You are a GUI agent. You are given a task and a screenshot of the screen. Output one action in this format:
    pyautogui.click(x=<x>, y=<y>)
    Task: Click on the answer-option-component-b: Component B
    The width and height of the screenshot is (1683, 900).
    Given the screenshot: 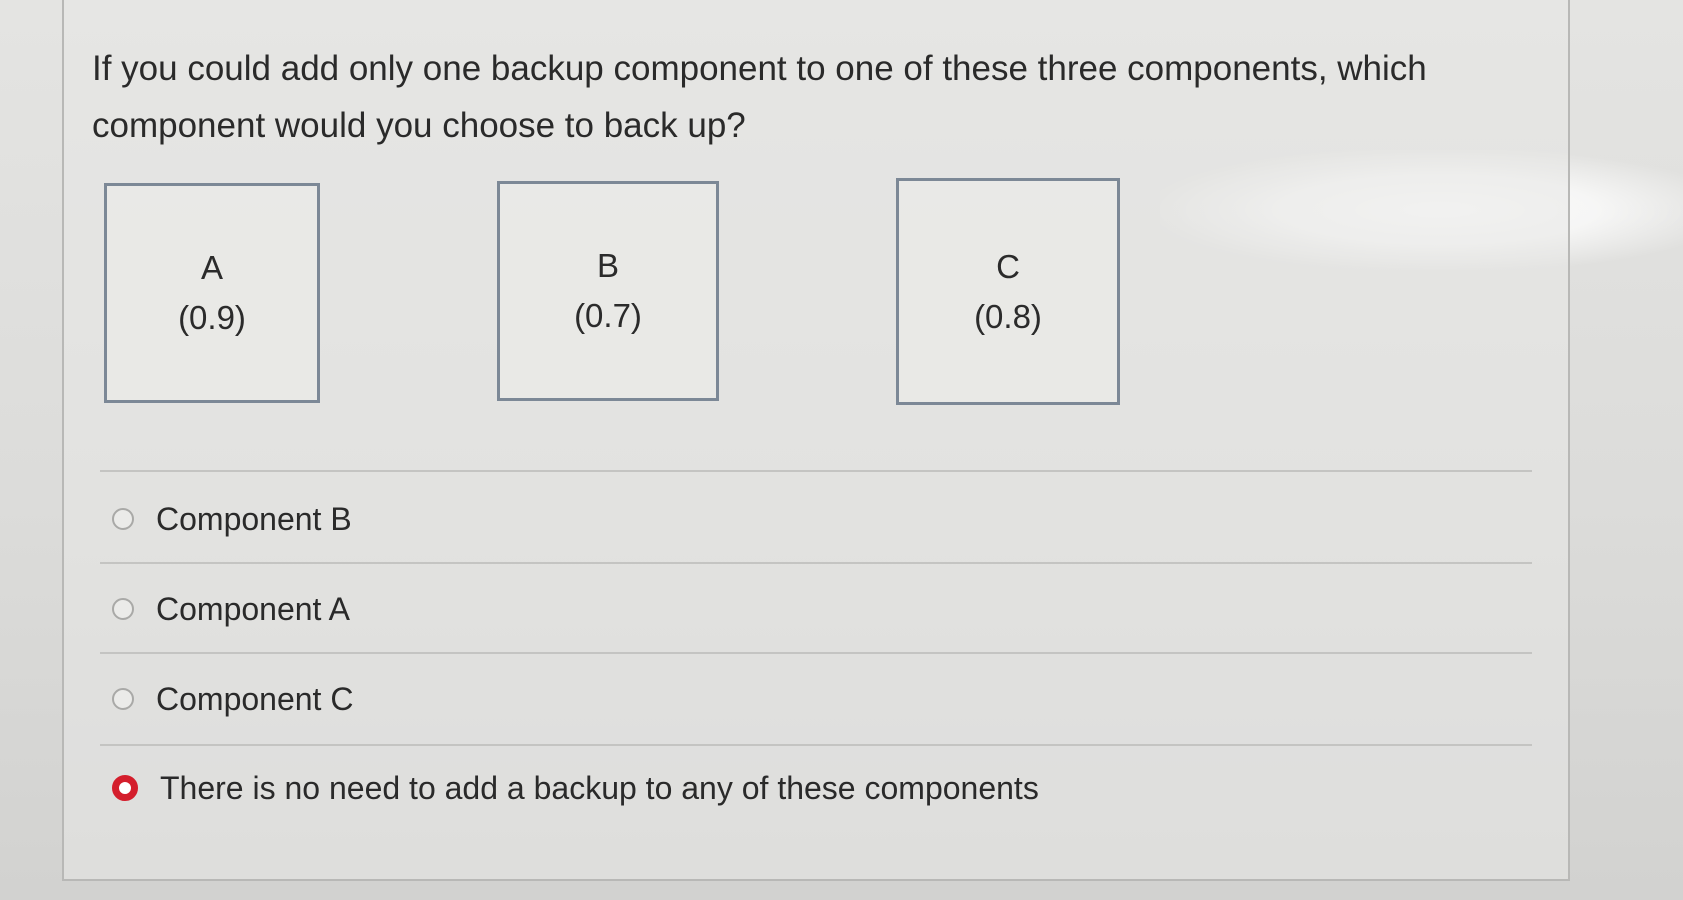 What is the action you would take?
    pyautogui.click(x=232, y=519)
    